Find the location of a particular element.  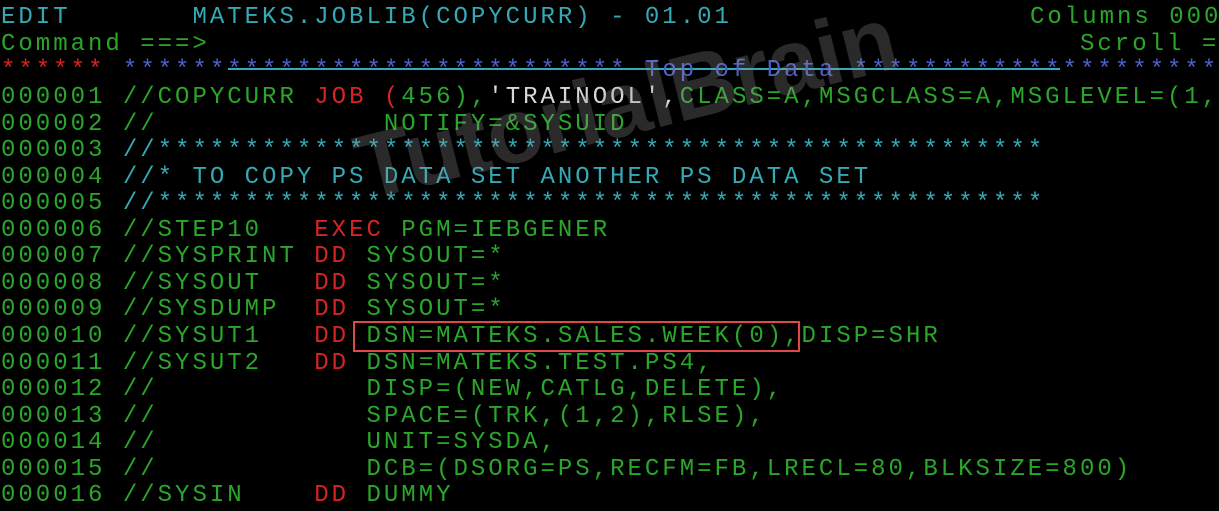

source-line: 000007 //SYSPRINT DD SYSOUT=* is located at coordinates (253, 257).